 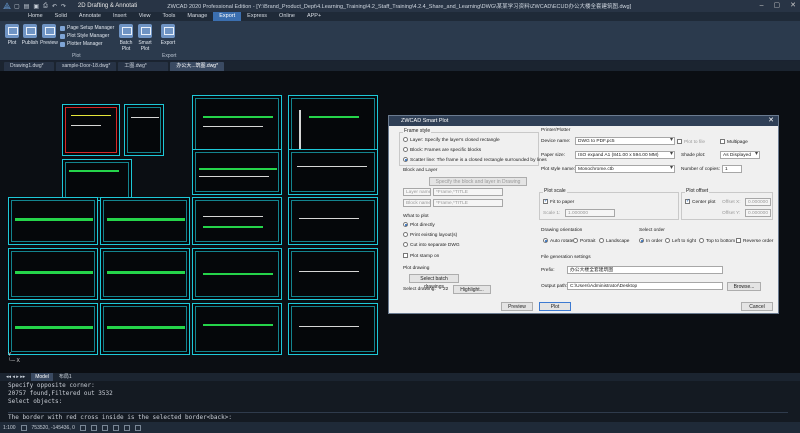 I want to click on doc-tab-sample: sample-Door-18.dwg*, so click(x=86, y=66).